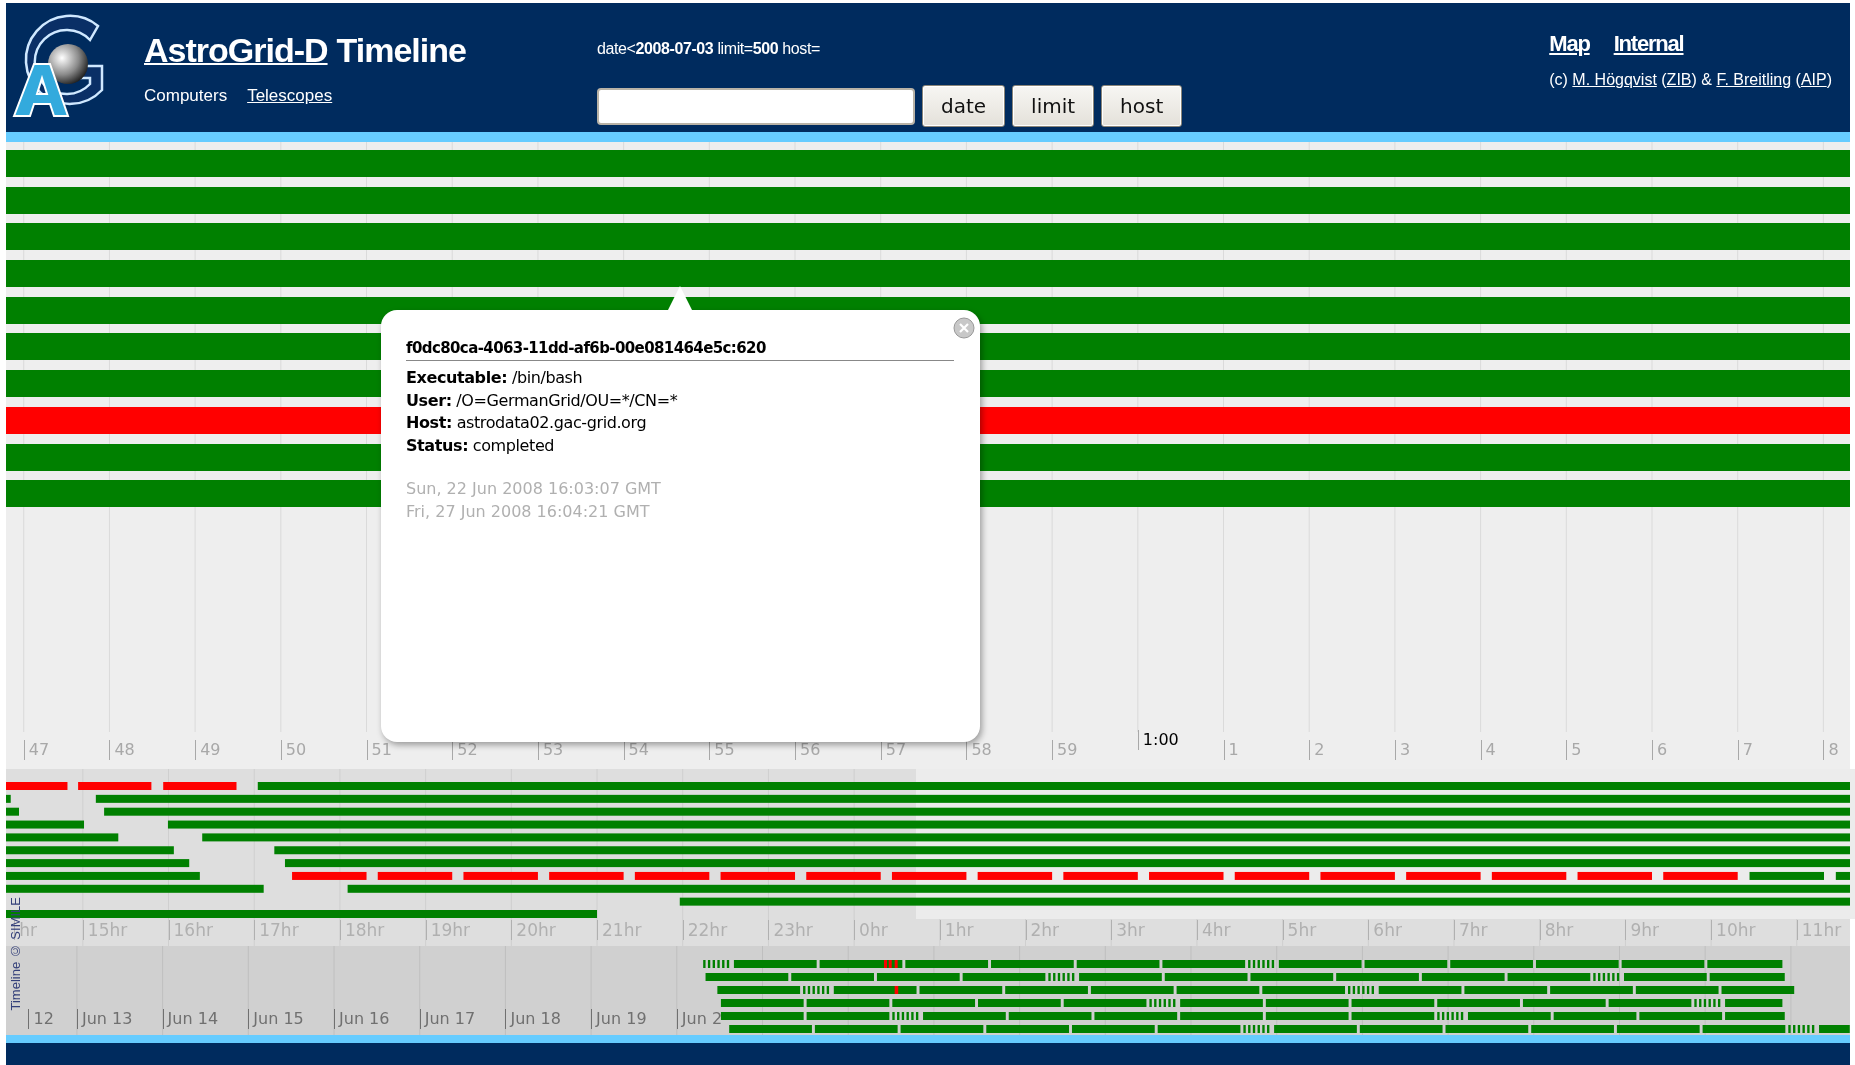 This screenshot has height=1065, width=1855. What do you see at coordinates (1574, 750) in the screenshot?
I see `time-tick-label: 5` at bounding box center [1574, 750].